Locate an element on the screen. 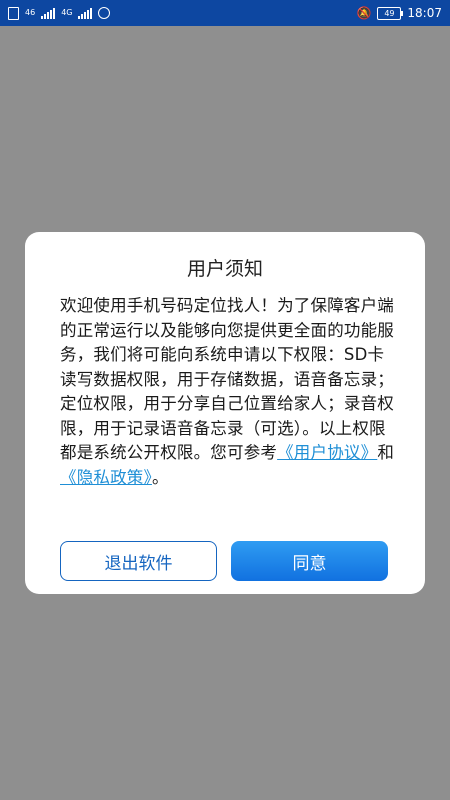 The width and height of the screenshot is (450, 800). privacy-policy-link: 《隐私政策》 is located at coordinates (106, 477).